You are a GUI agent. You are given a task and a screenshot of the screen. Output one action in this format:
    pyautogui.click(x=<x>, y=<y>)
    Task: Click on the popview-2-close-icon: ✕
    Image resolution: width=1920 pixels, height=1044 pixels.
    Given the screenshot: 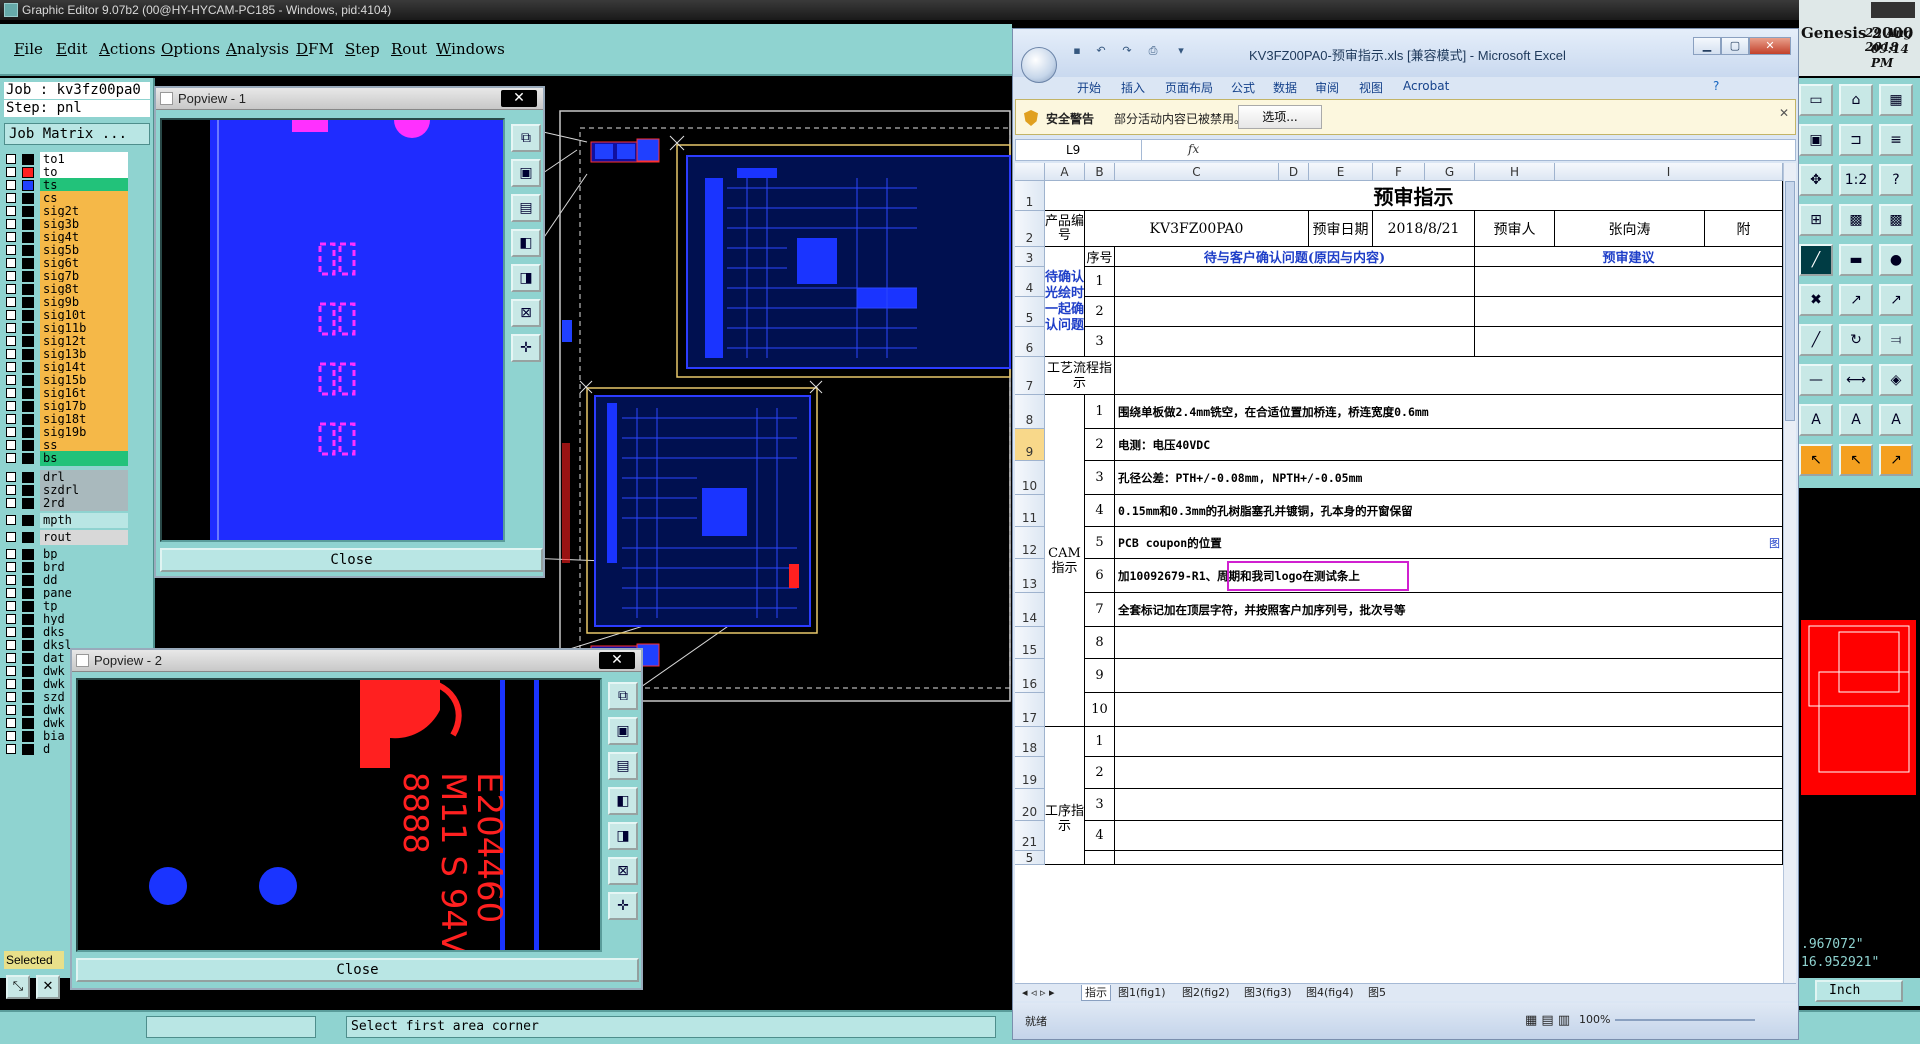 What is the action you would take?
    pyautogui.click(x=617, y=660)
    